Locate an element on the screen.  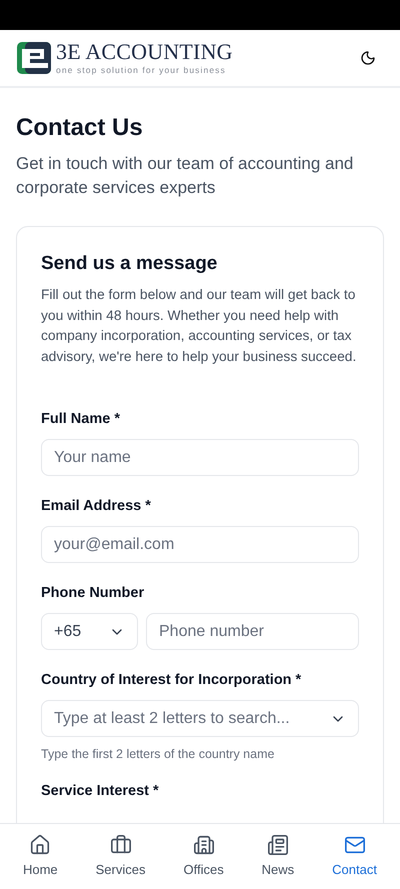
field-hint: Type the first 2 letters of the country name is located at coordinates (158, 754).